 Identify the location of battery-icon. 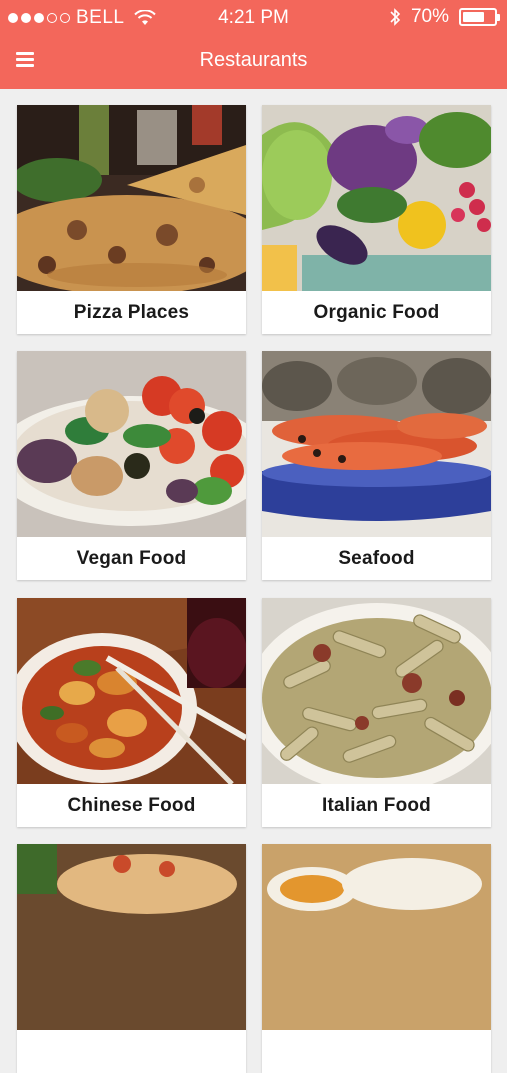
(479, 17).